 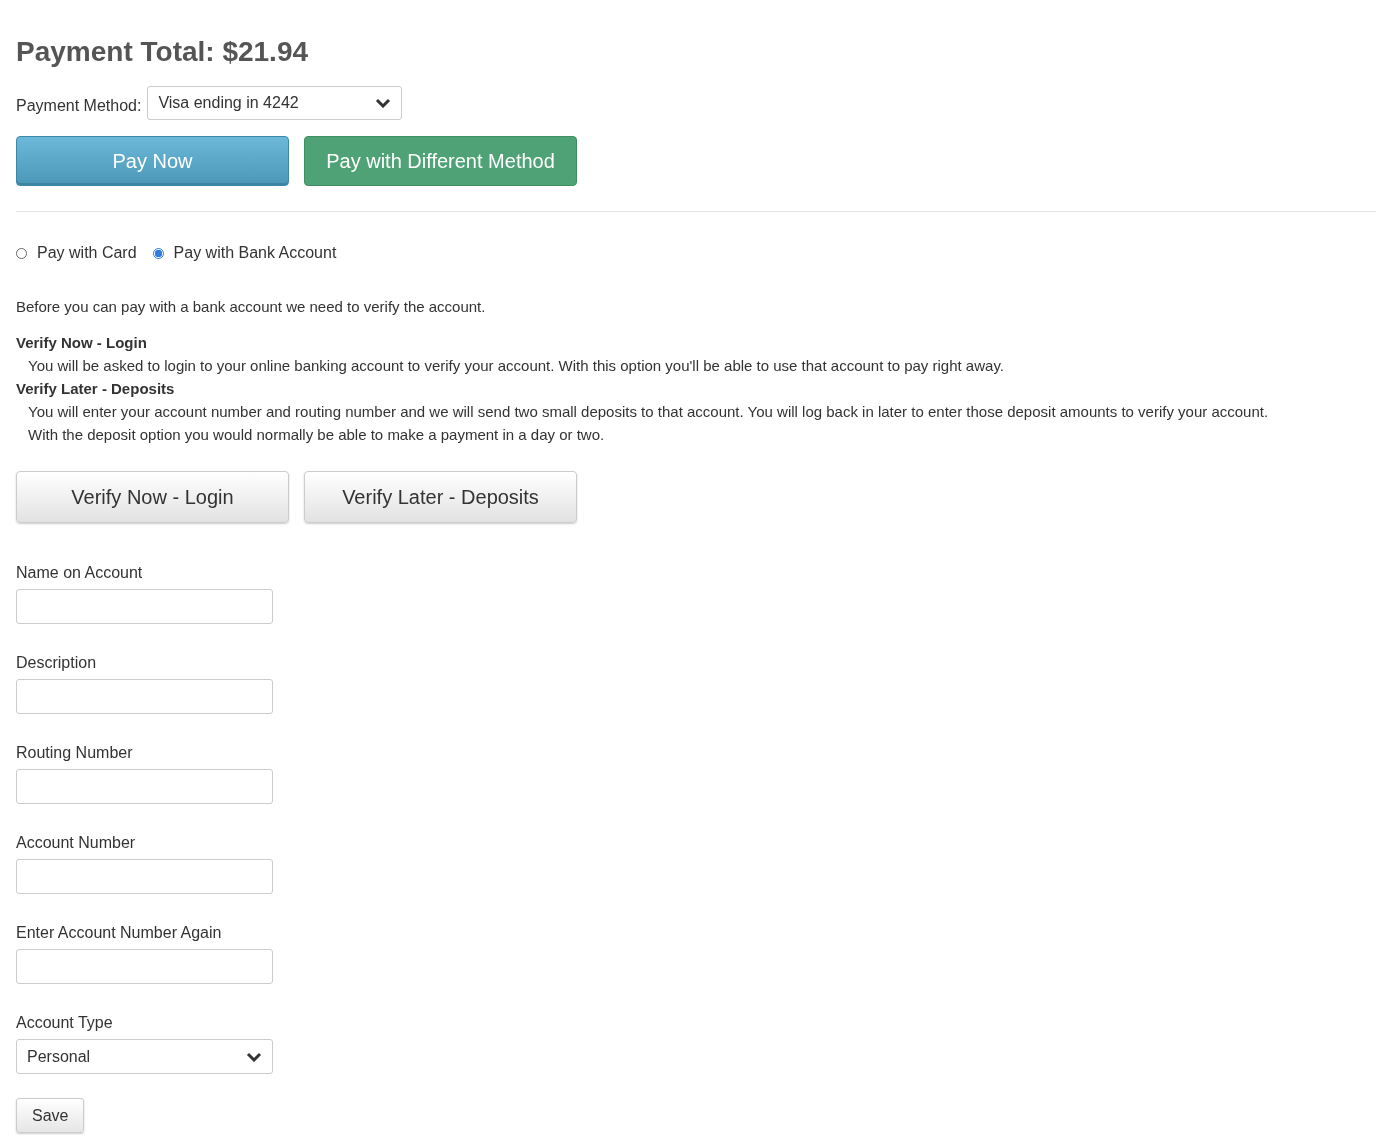 What do you see at coordinates (79, 105) in the screenshot?
I see `payment-method-label: Payment Method:` at bounding box center [79, 105].